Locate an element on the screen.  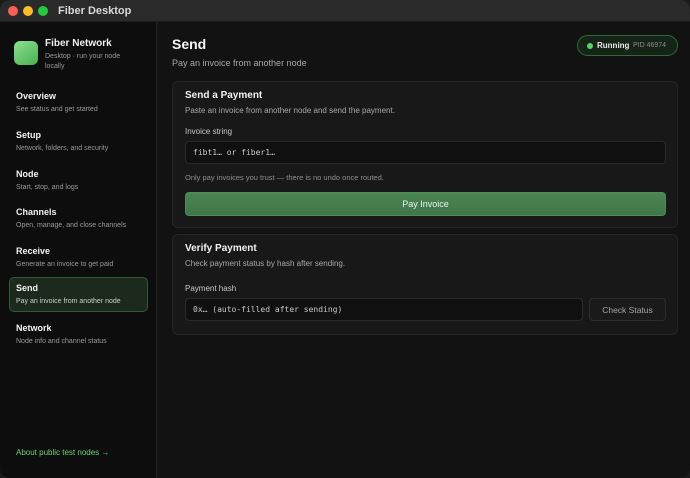
sidebar-item-title: Receive is located at coordinates (33, 251).